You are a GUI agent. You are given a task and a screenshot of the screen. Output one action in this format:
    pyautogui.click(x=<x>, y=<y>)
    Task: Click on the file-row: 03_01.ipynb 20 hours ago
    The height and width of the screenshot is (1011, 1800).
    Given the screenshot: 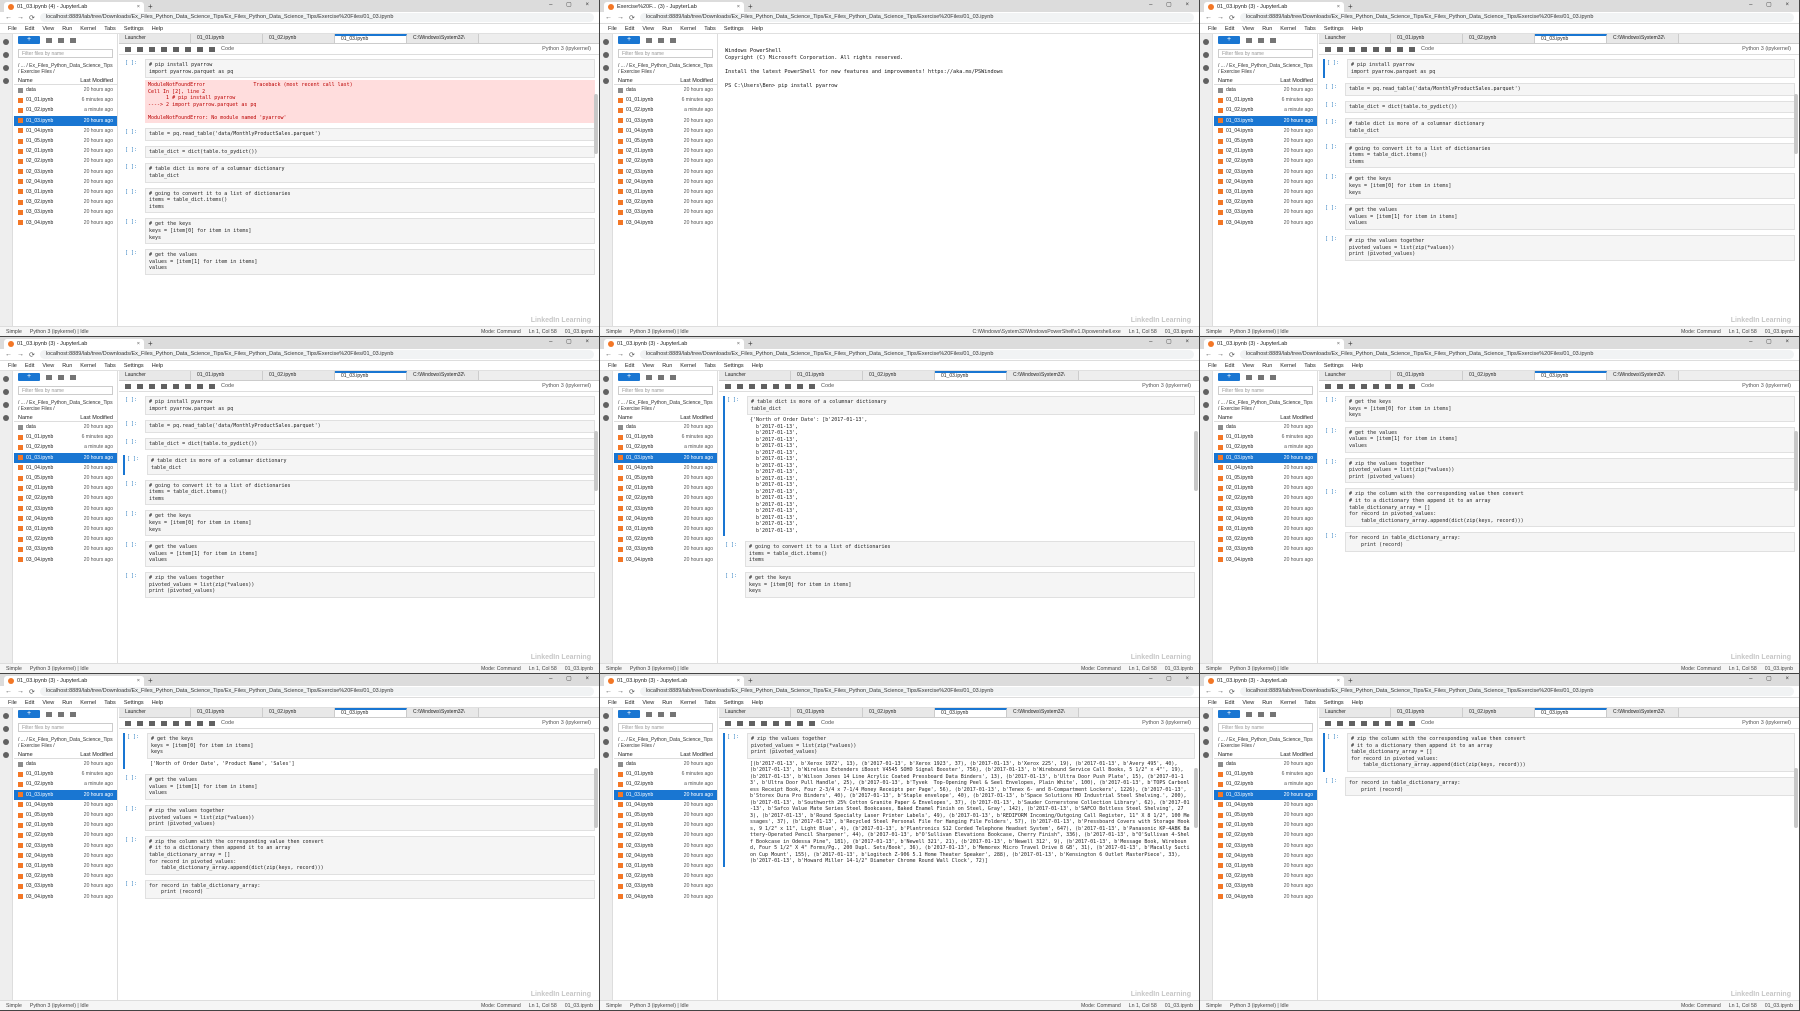 What is the action you would take?
    pyautogui.click(x=65, y=192)
    